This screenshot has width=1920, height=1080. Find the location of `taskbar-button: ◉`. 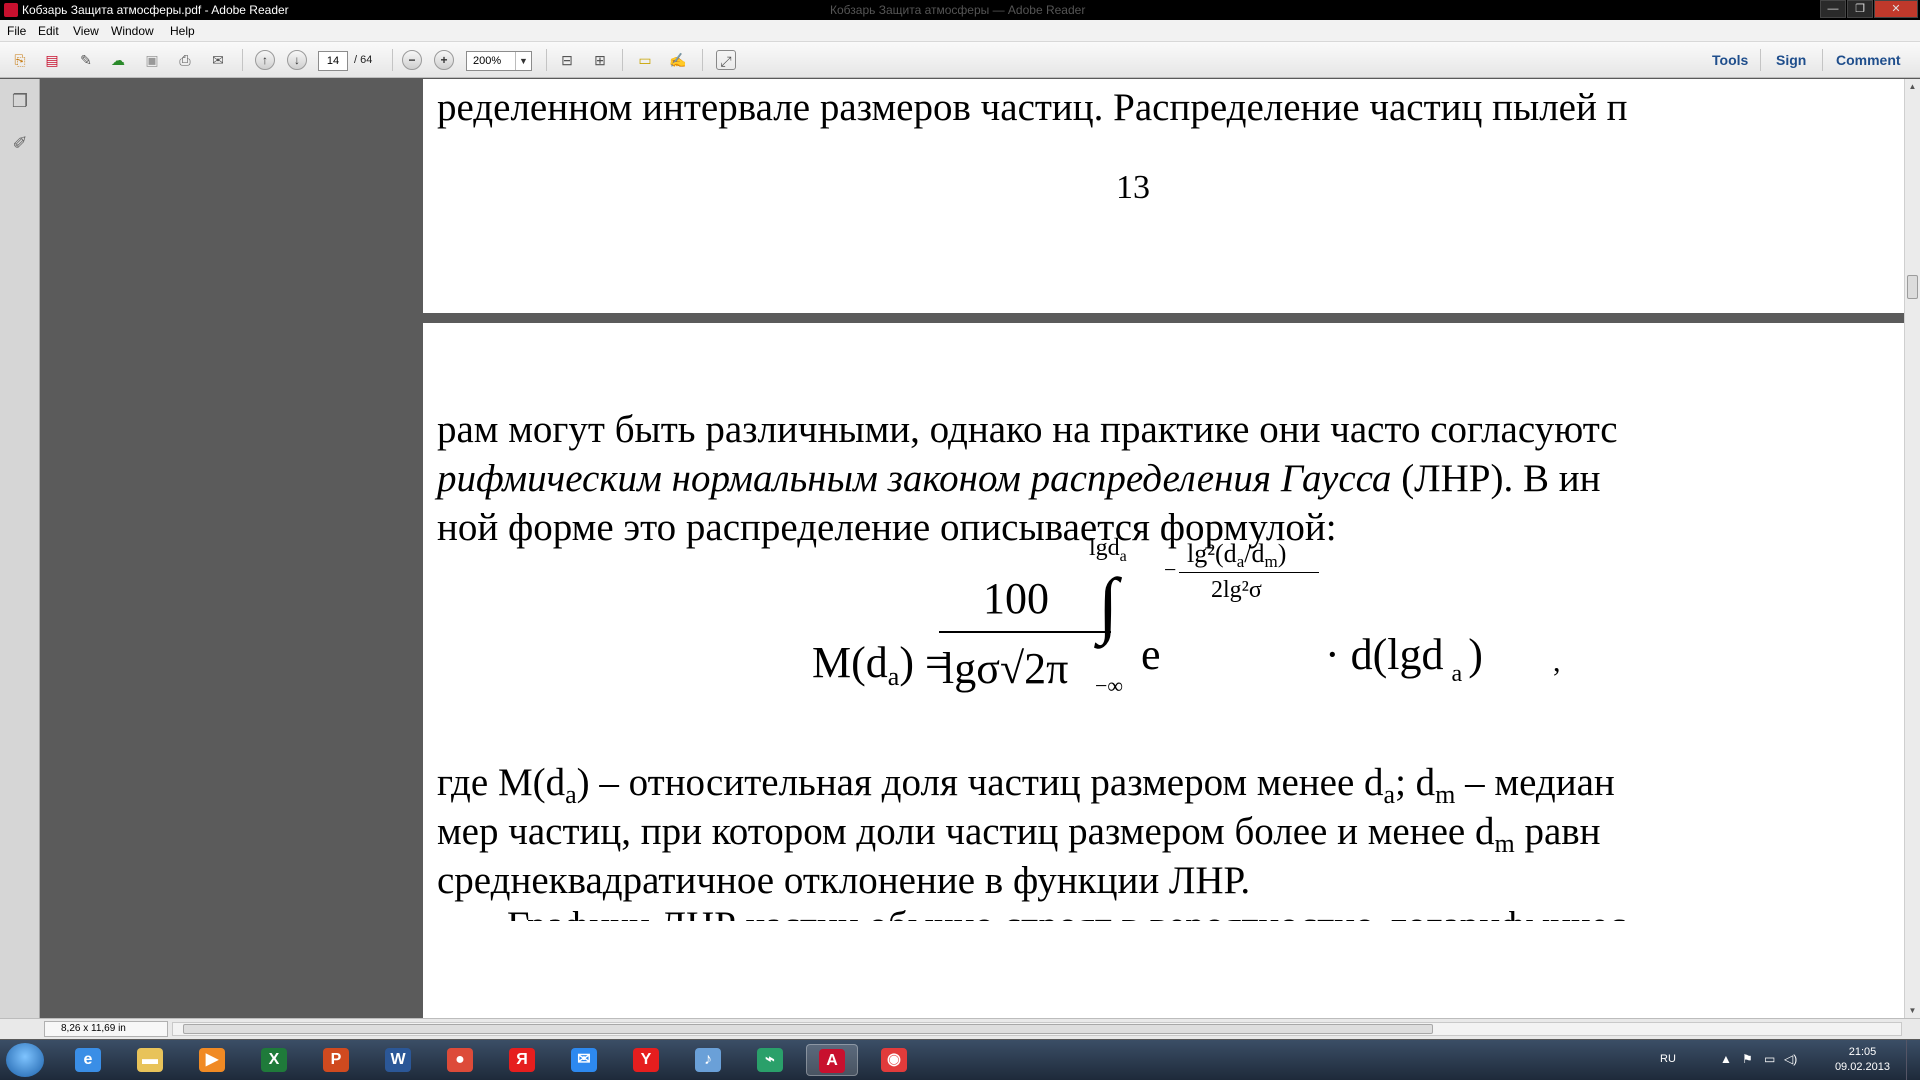

taskbar-button: ◉ is located at coordinates (894, 1060).